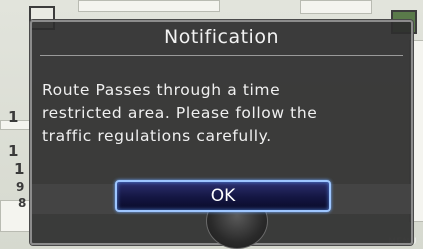 This screenshot has height=249, width=423. I want to click on dialog-message-line: Route Passes through a time, so click(161, 90).